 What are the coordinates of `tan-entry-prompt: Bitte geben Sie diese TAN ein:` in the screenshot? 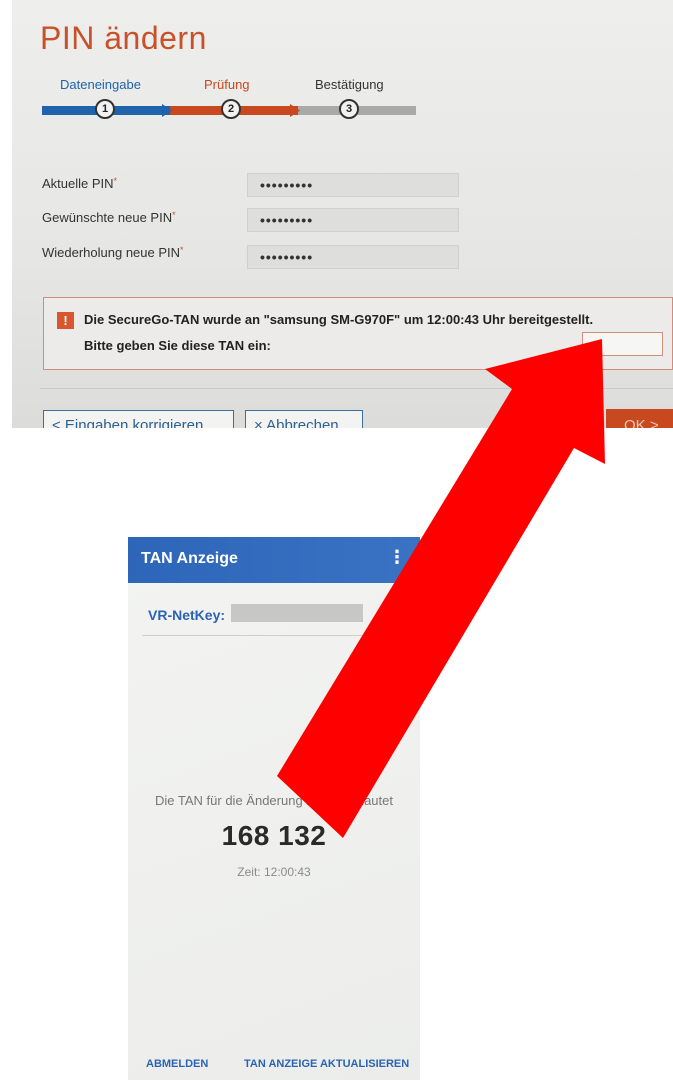 It's located at (177, 345).